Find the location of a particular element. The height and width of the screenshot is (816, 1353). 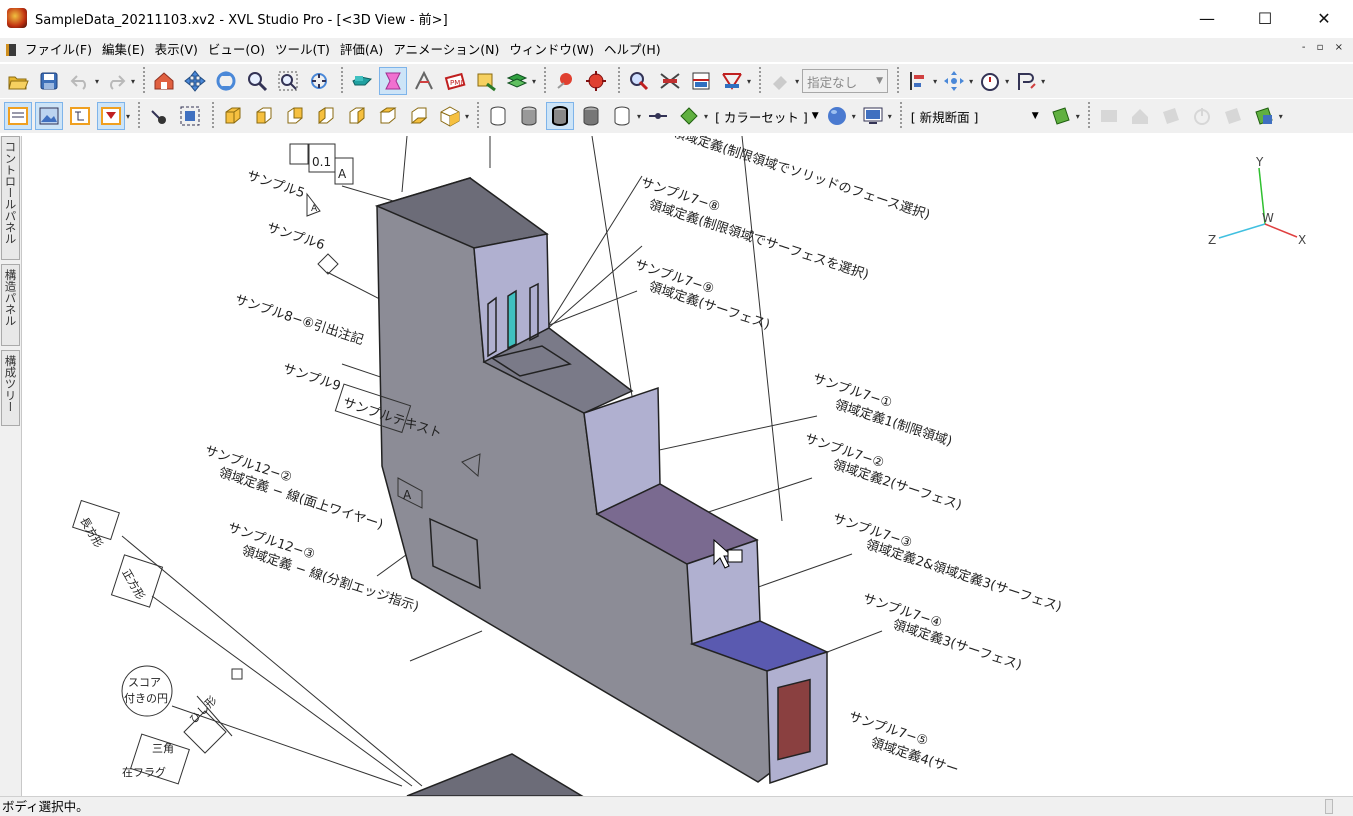

view-back-icon is located at coordinates (295, 116).